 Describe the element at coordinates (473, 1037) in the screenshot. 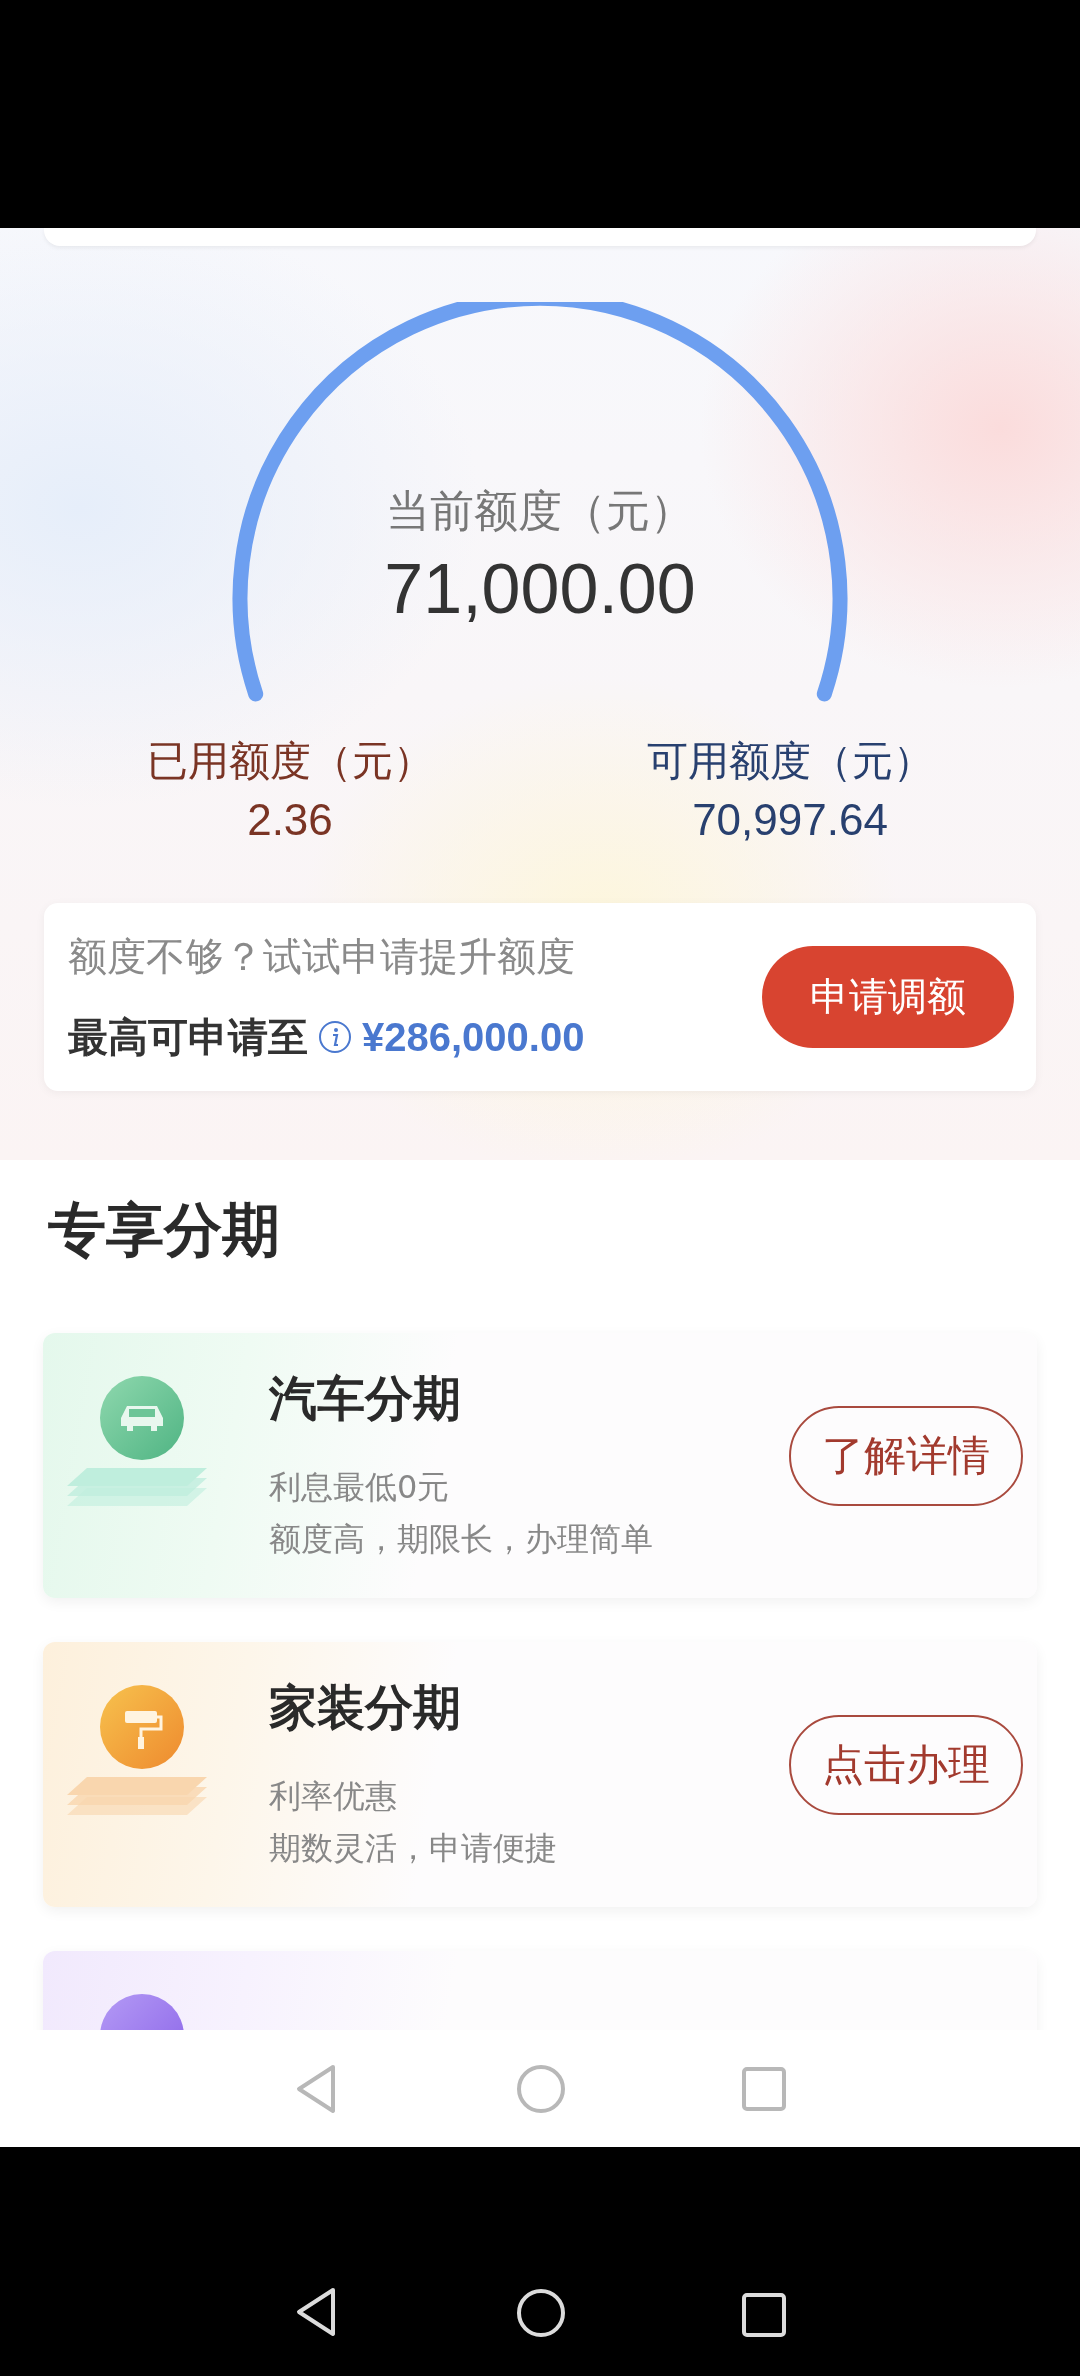

I see `max-amount: ¥286,000.00` at that location.